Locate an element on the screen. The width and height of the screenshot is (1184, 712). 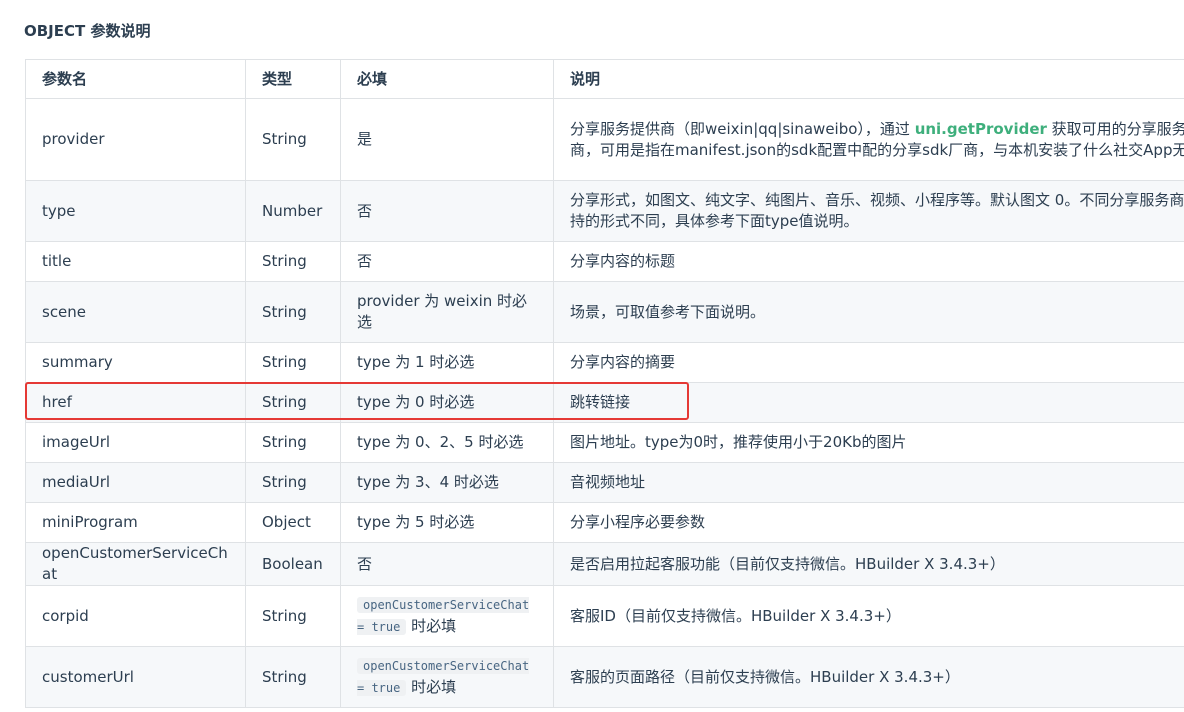
param-name: openCustomerServiceChat is located at coordinates (135, 564).